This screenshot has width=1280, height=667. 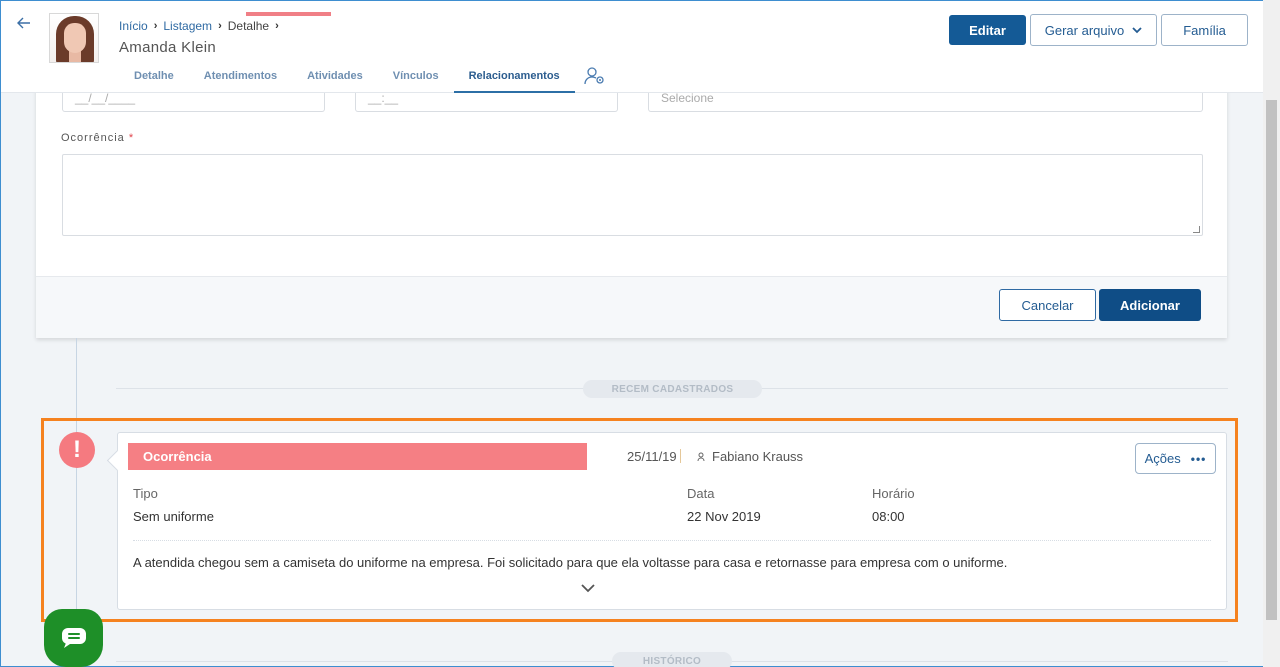 What do you see at coordinates (154, 77) in the screenshot?
I see `tab-detalhe: Detalhe` at bounding box center [154, 77].